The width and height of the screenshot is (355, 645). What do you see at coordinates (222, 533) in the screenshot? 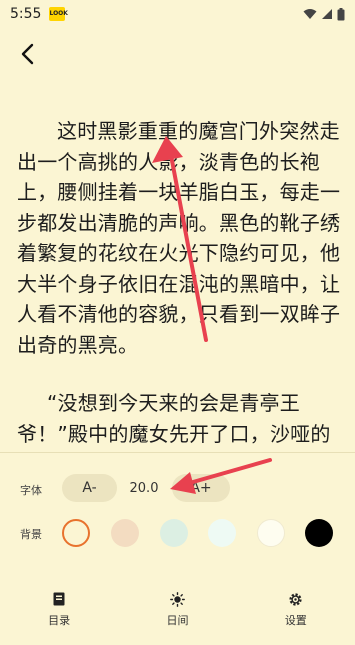
I see `background-swatch-light-green` at bounding box center [222, 533].